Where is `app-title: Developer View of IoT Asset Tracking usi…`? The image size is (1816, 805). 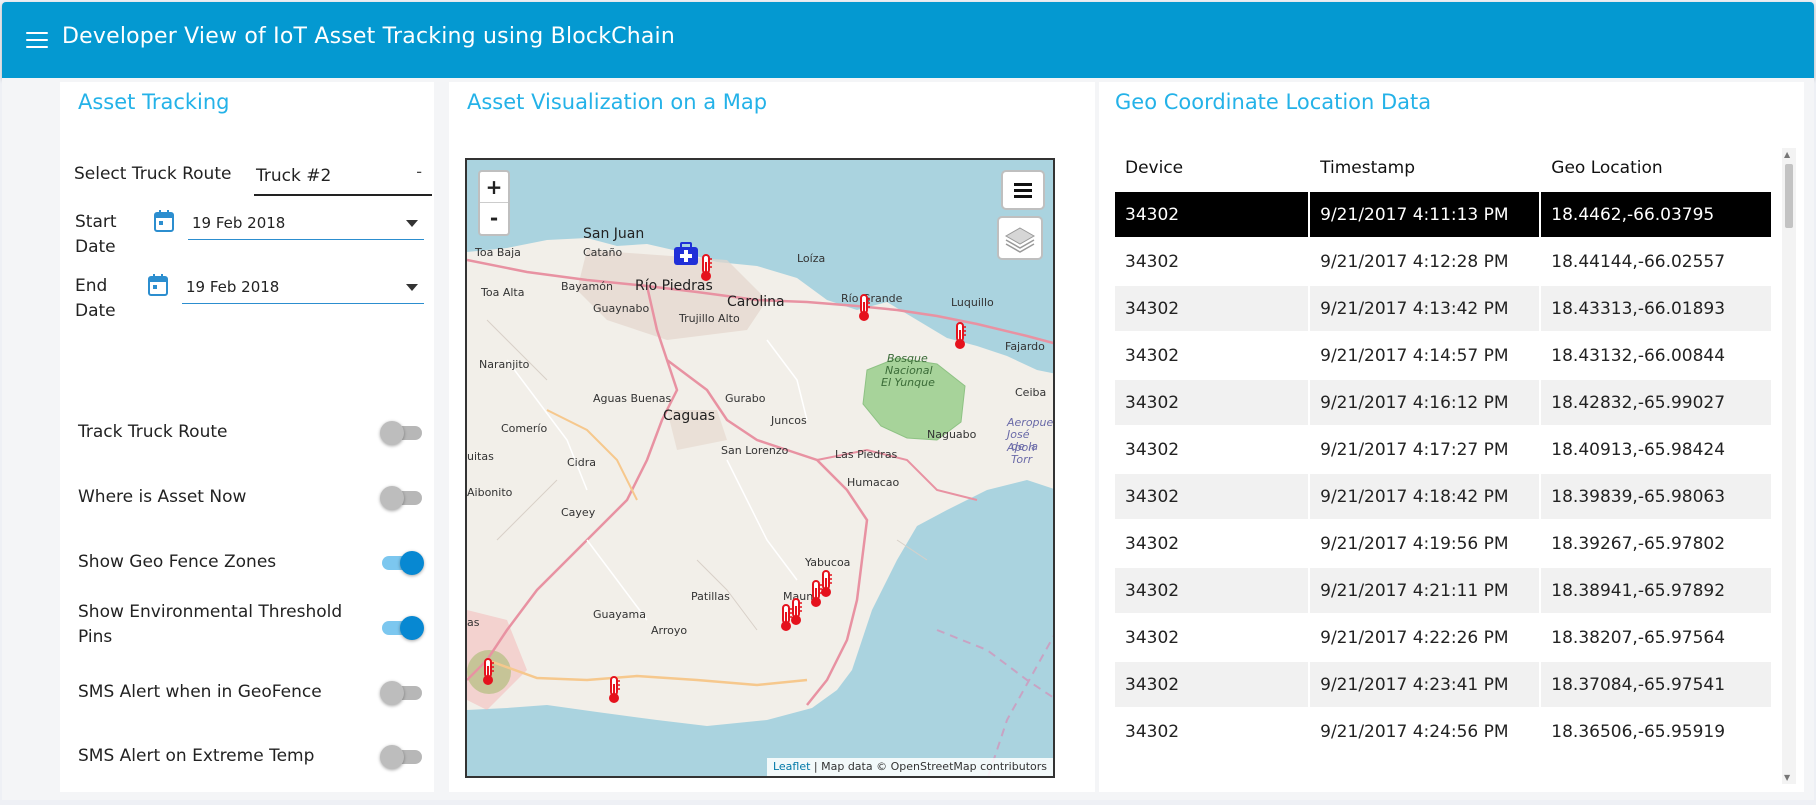 app-title: Developer View of IoT Asset Tracking usi… is located at coordinates (368, 36).